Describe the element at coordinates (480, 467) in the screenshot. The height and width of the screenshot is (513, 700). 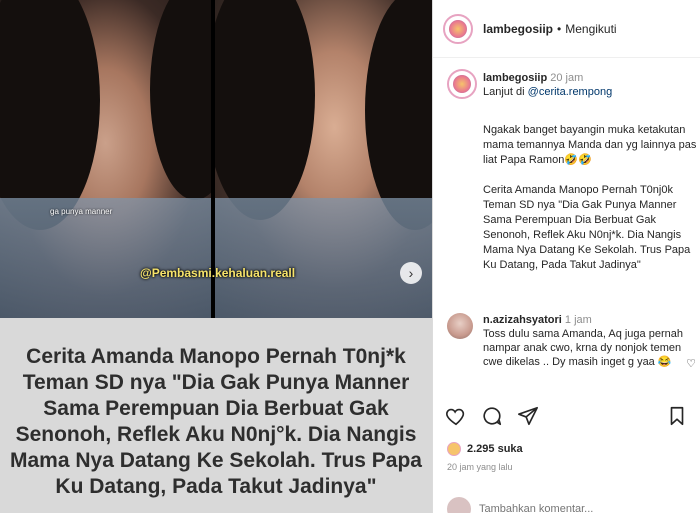
I see `post-time: 20 jam yang lalu` at that location.